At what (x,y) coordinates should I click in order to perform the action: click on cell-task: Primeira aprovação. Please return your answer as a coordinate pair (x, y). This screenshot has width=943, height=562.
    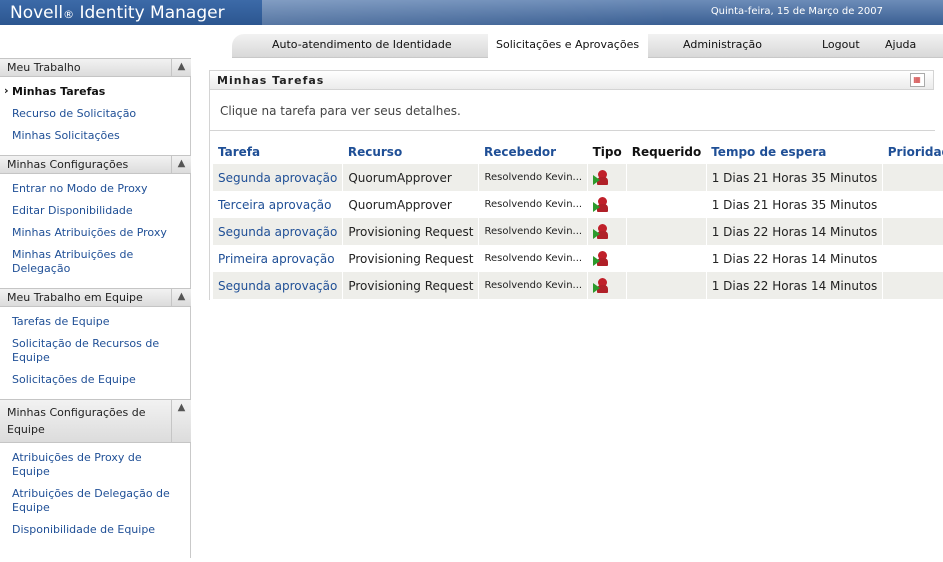
    Looking at the image, I should click on (278, 258).